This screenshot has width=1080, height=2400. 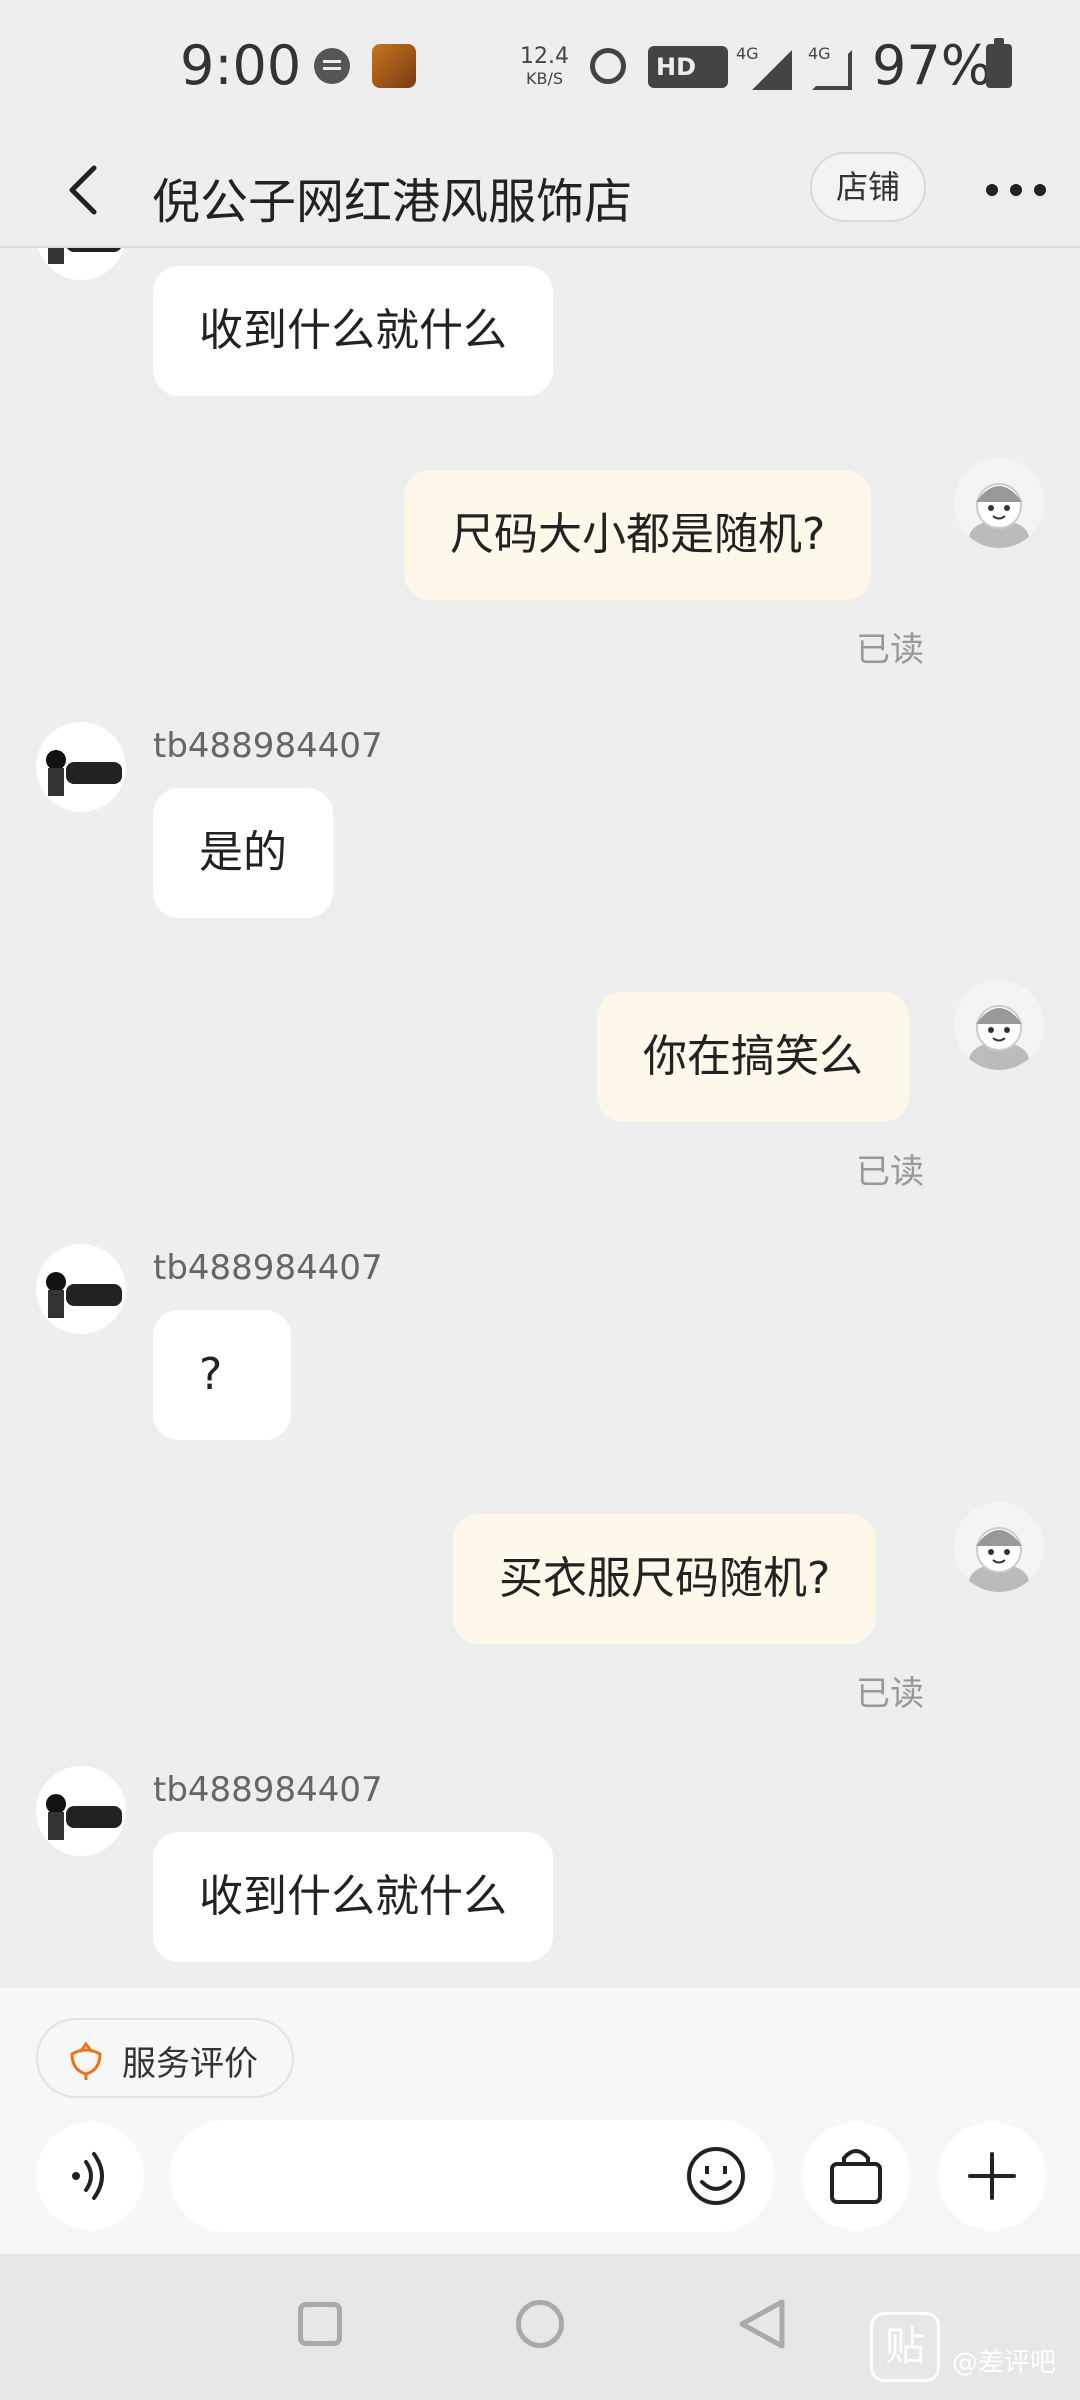 What do you see at coordinates (1004, 2363) in the screenshot?
I see `watermark-text: @差评吧` at bounding box center [1004, 2363].